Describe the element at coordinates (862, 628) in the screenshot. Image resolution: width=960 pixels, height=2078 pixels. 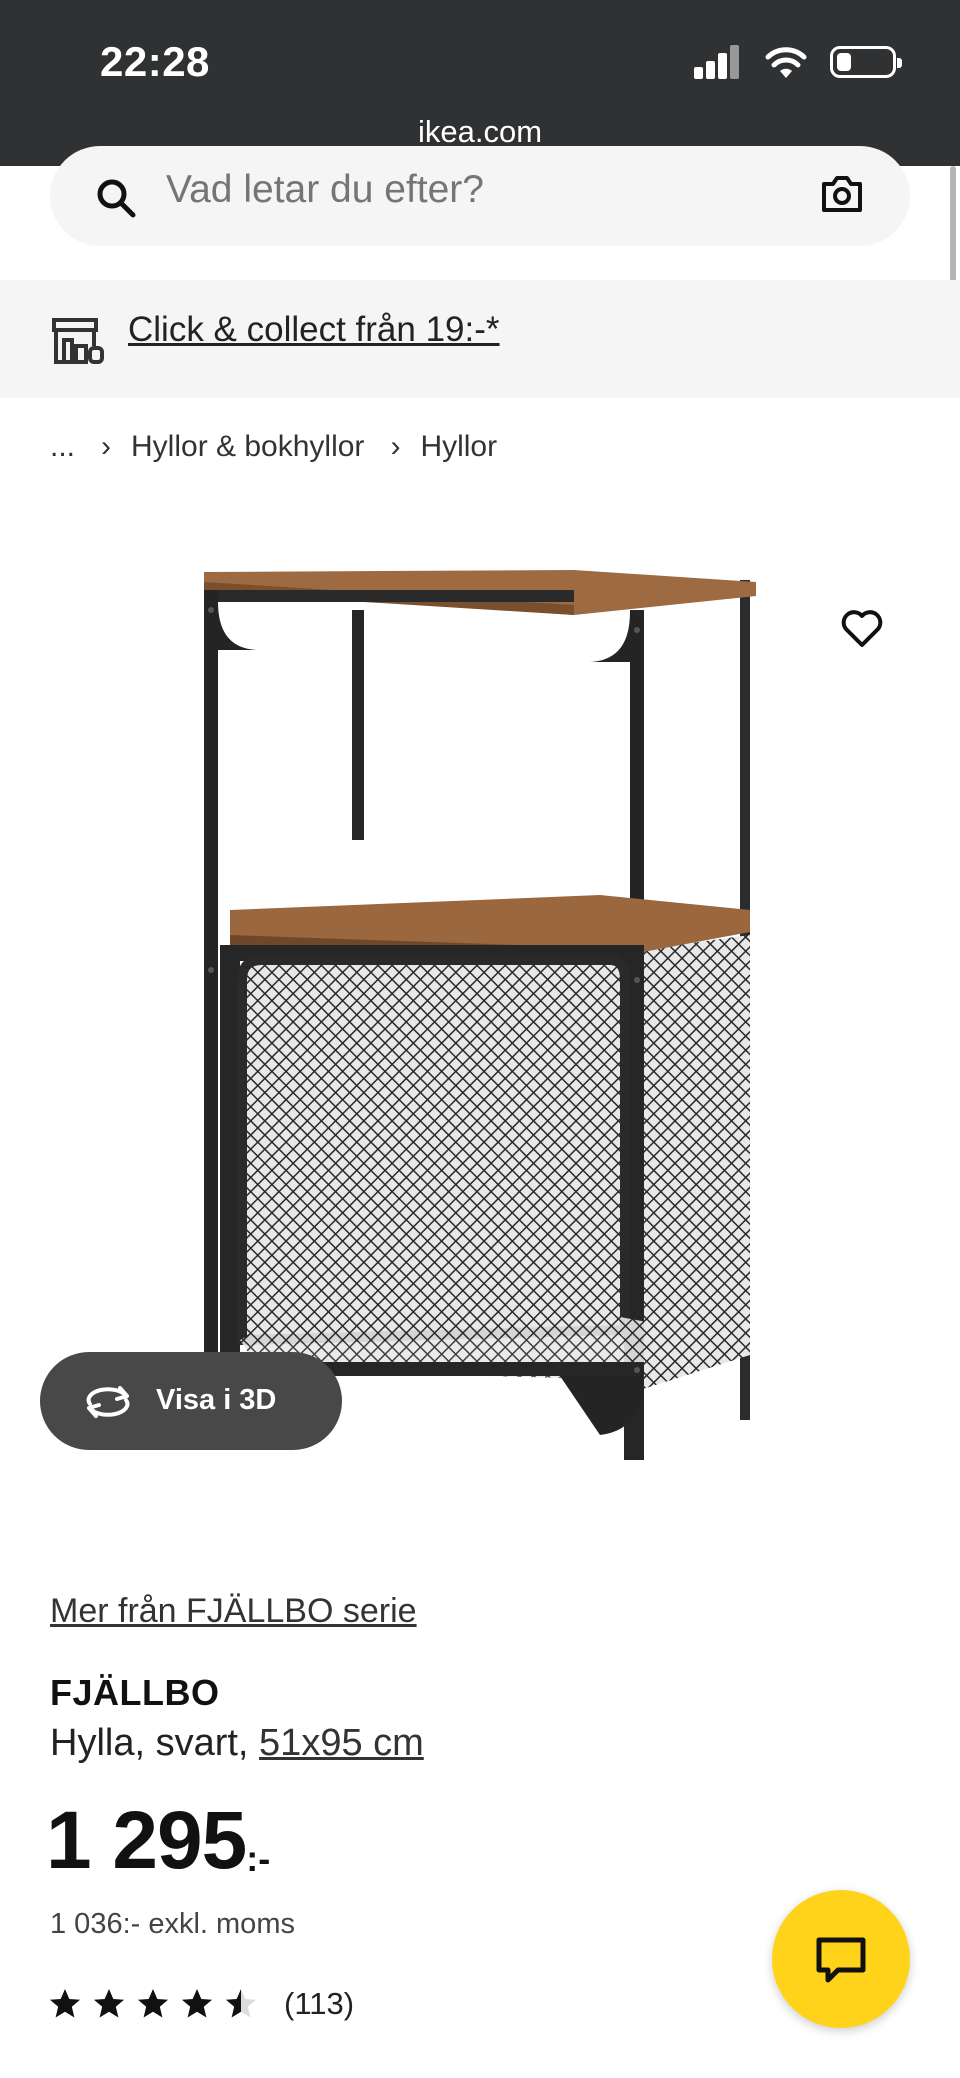
I see `heart-icon` at that location.